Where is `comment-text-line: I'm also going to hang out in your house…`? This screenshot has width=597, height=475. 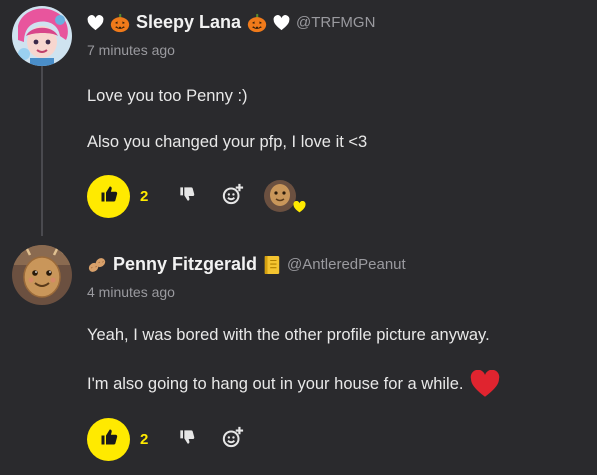 comment-text-line: I'm also going to hang out in your house… is located at coordinates (275, 383).